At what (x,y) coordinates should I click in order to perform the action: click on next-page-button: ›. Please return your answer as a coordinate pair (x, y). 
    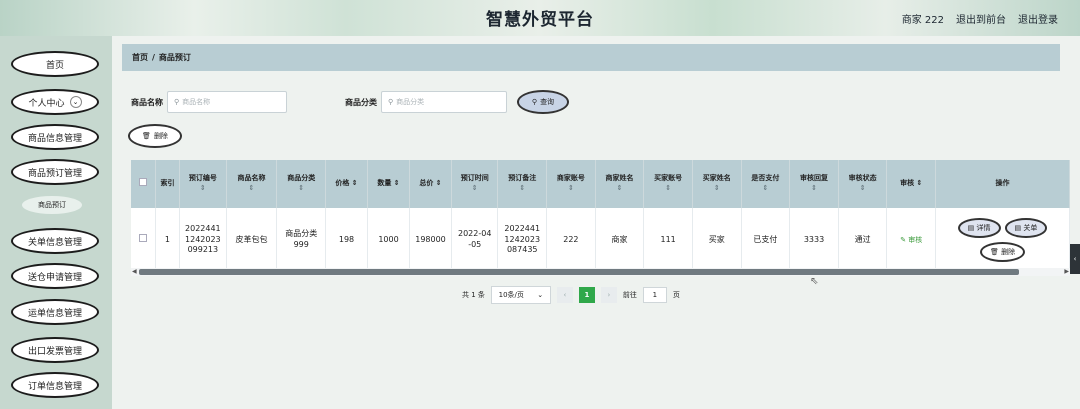
    Looking at the image, I should click on (608, 295).